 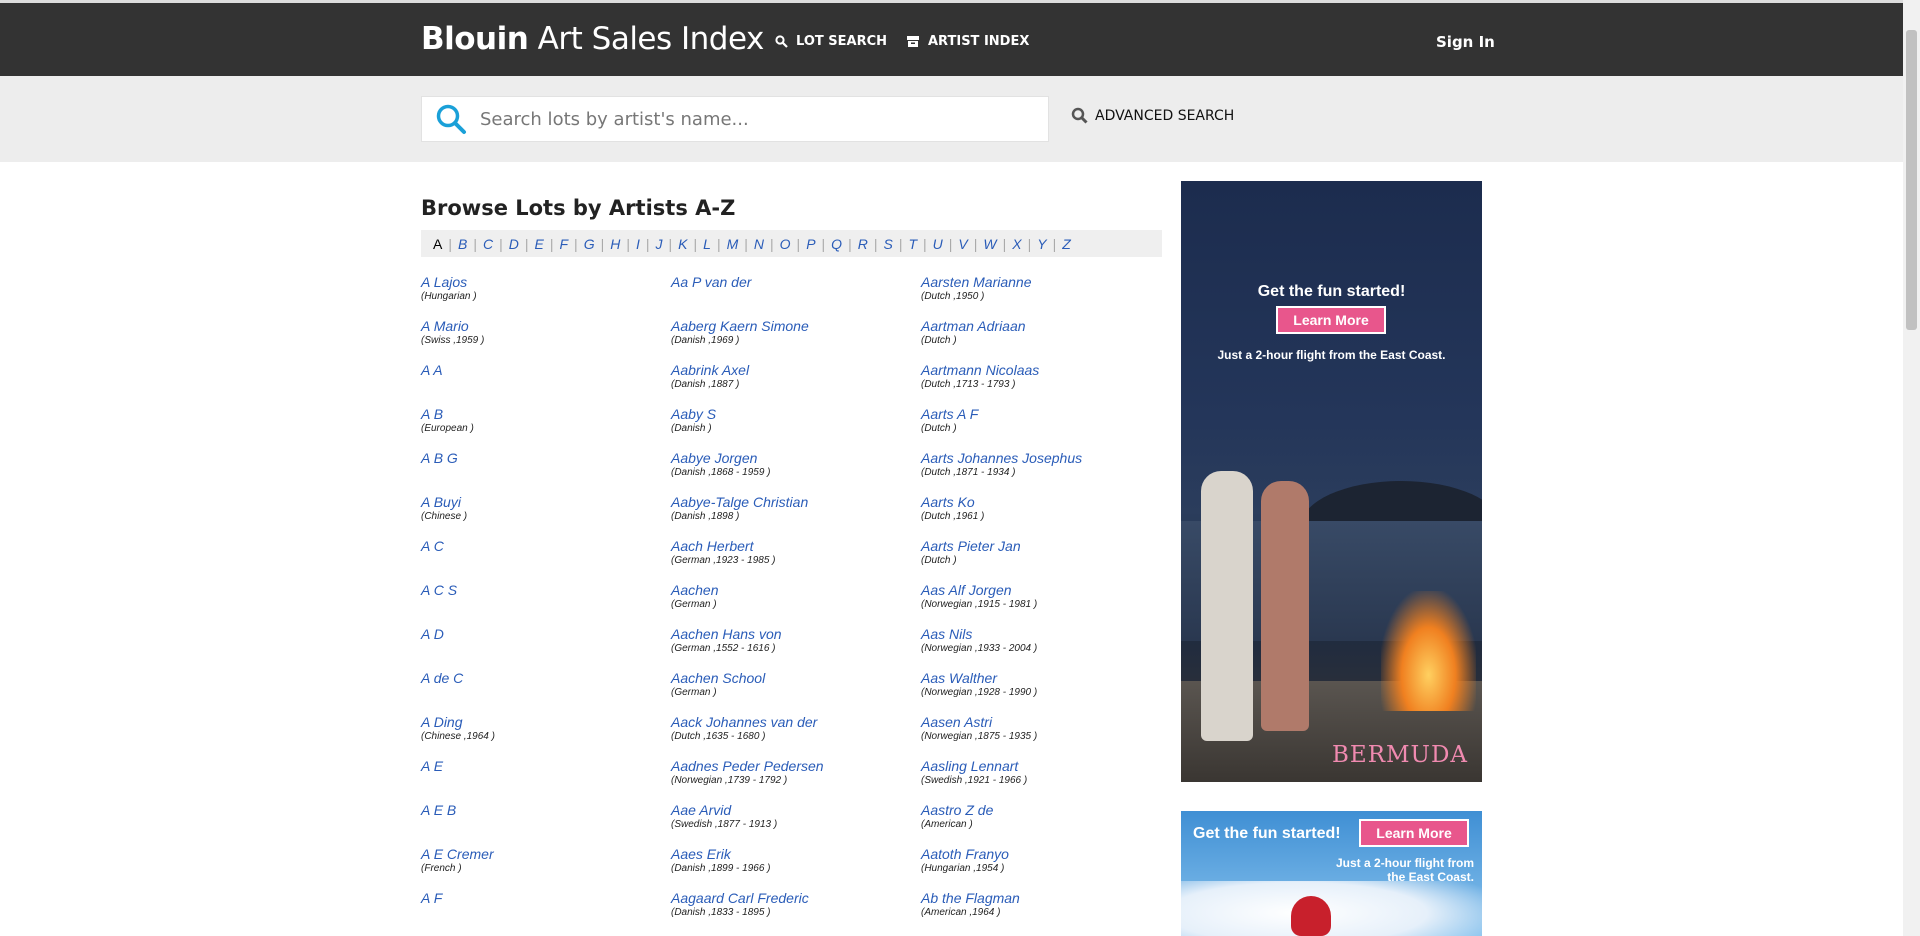 What do you see at coordinates (541, 414) in the screenshot?
I see `artist-link: A B` at bounding box center [541, 414].